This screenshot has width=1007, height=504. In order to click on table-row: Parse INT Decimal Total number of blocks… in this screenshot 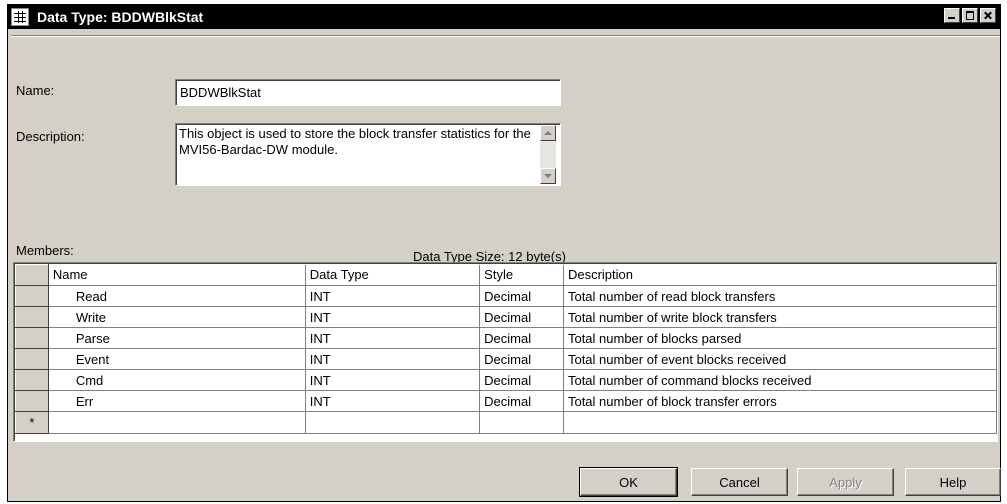, I will do `click(506, 338)`.